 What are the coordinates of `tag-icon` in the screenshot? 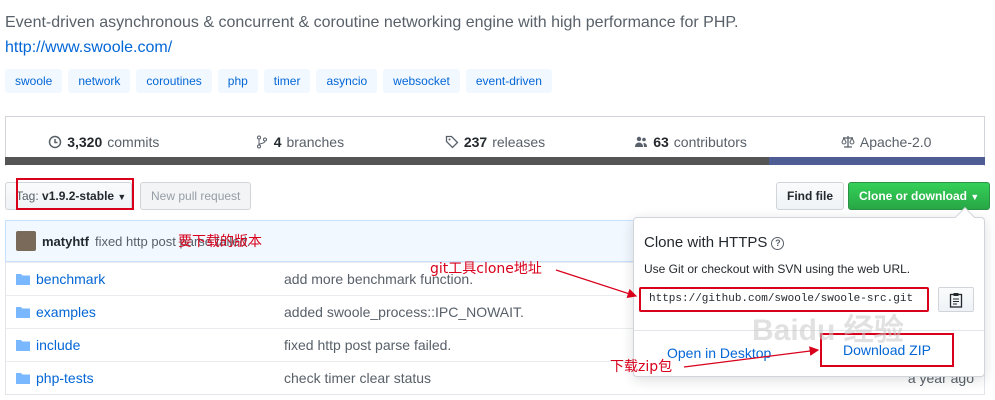 It's located at (452, 141).